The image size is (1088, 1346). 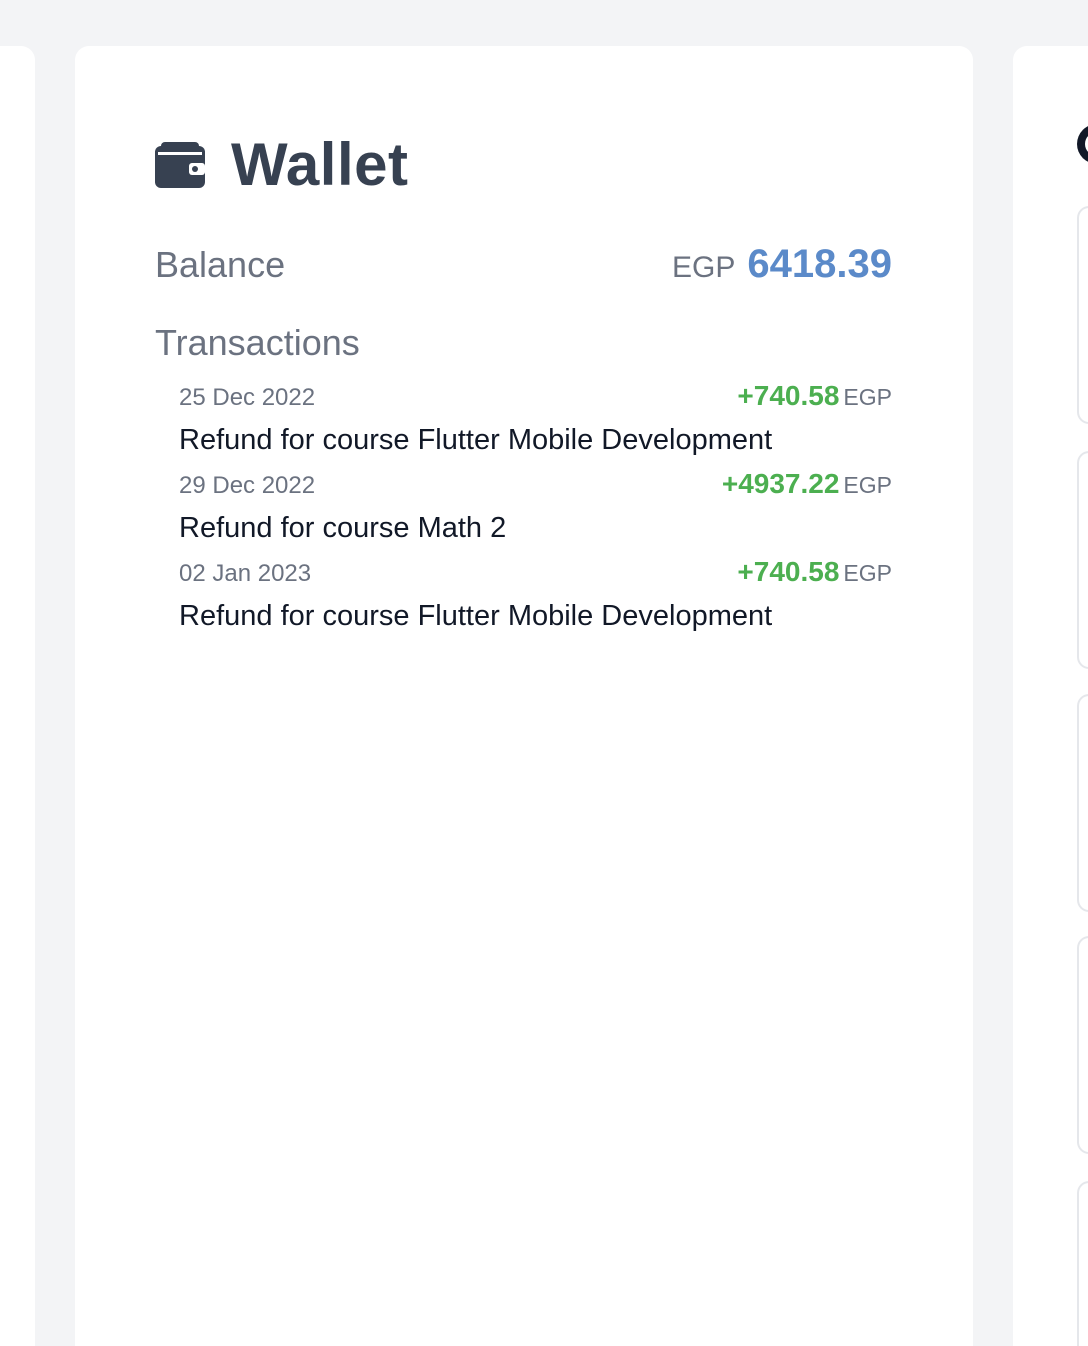 I want to click on balance-value: EGP 6418.39, so click(x=782, y=264).